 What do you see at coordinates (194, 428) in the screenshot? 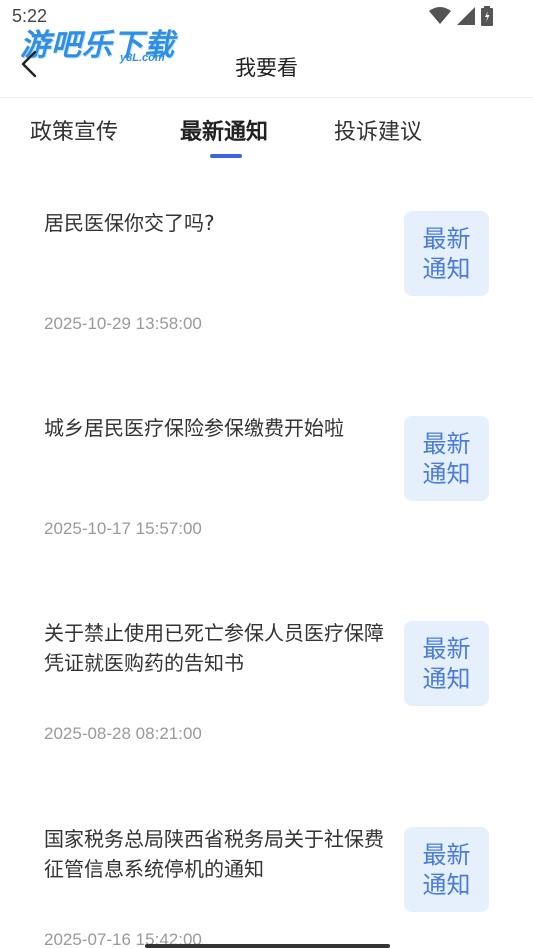
I see `item-title: 城乡居民医疗保险参保缴费开始啦` at bounding box center [194, 428].